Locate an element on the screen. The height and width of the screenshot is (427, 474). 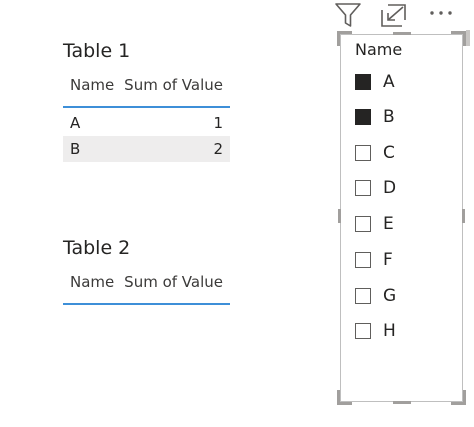
resize-handle-left is located at coordinates (339, 216).